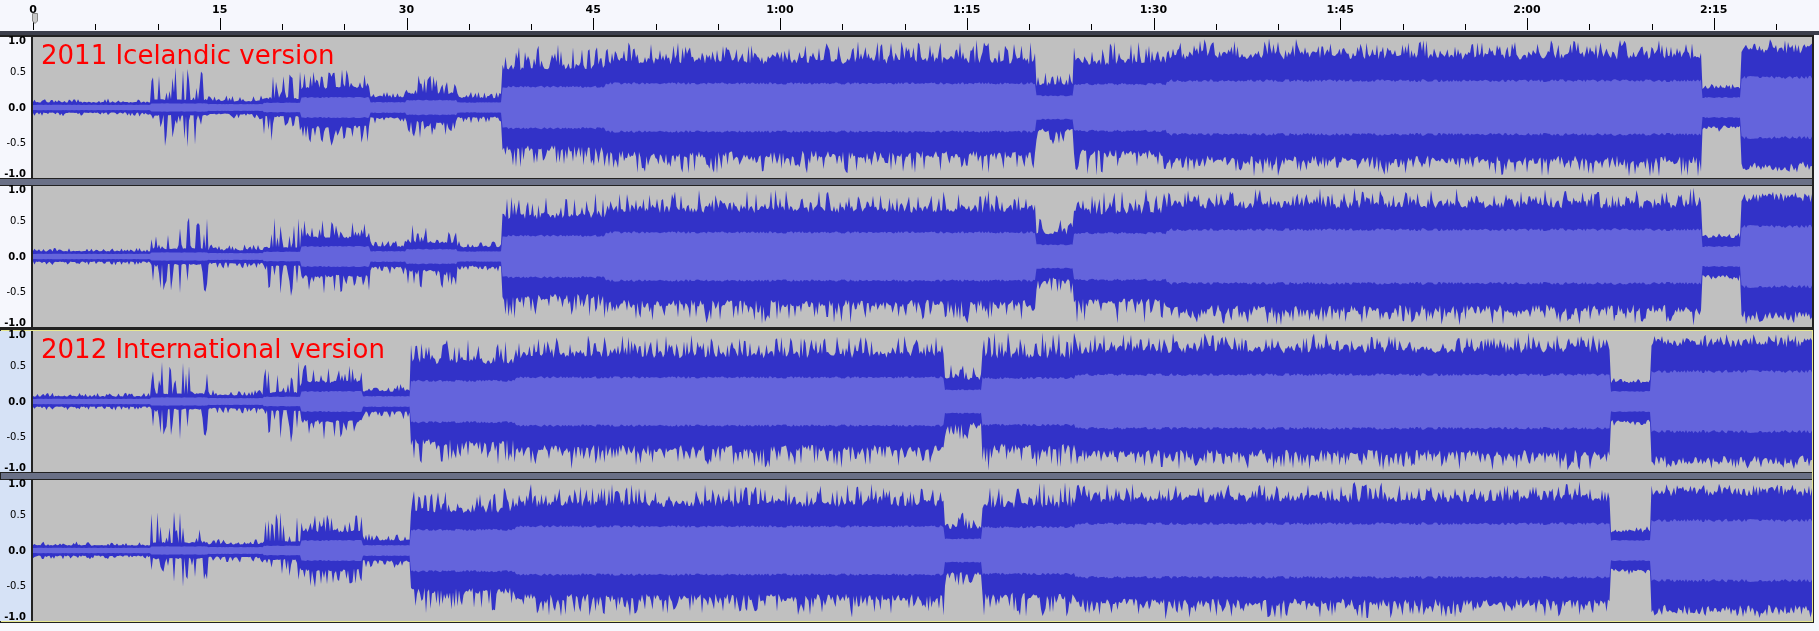  Describe the element at coordinates (188, 55) in the screenshot. I see `track-title: 2011 Icelandic version` at that location.